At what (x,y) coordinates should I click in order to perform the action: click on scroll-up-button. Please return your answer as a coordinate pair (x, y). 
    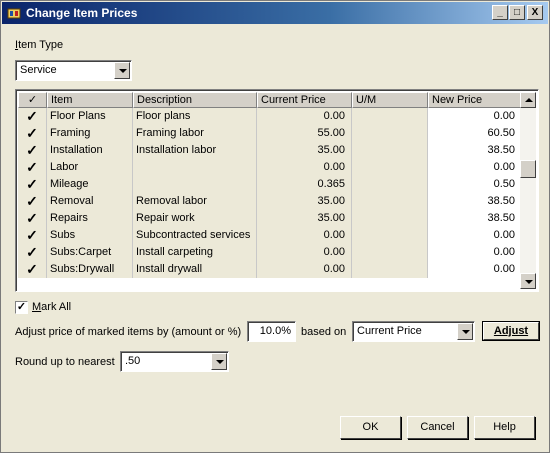
    Looking at the image, I should click on (528, 100).